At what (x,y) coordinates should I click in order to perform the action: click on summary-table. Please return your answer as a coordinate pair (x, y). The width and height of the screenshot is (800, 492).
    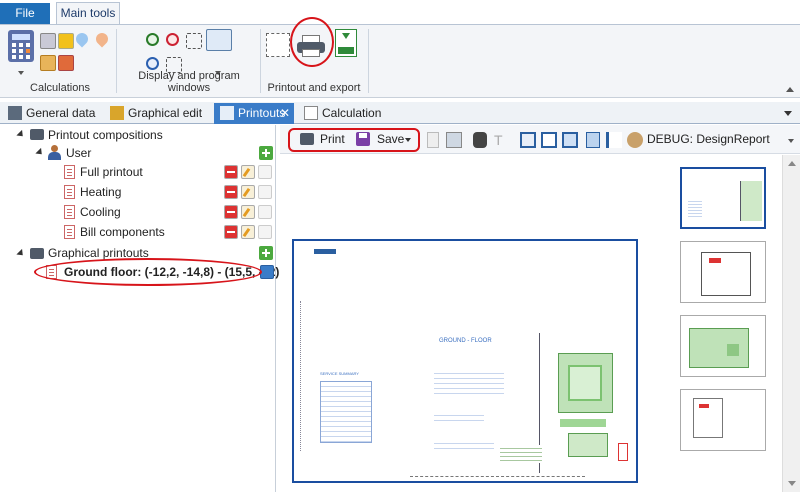
    Looking at the image, I should click on (346, 412).